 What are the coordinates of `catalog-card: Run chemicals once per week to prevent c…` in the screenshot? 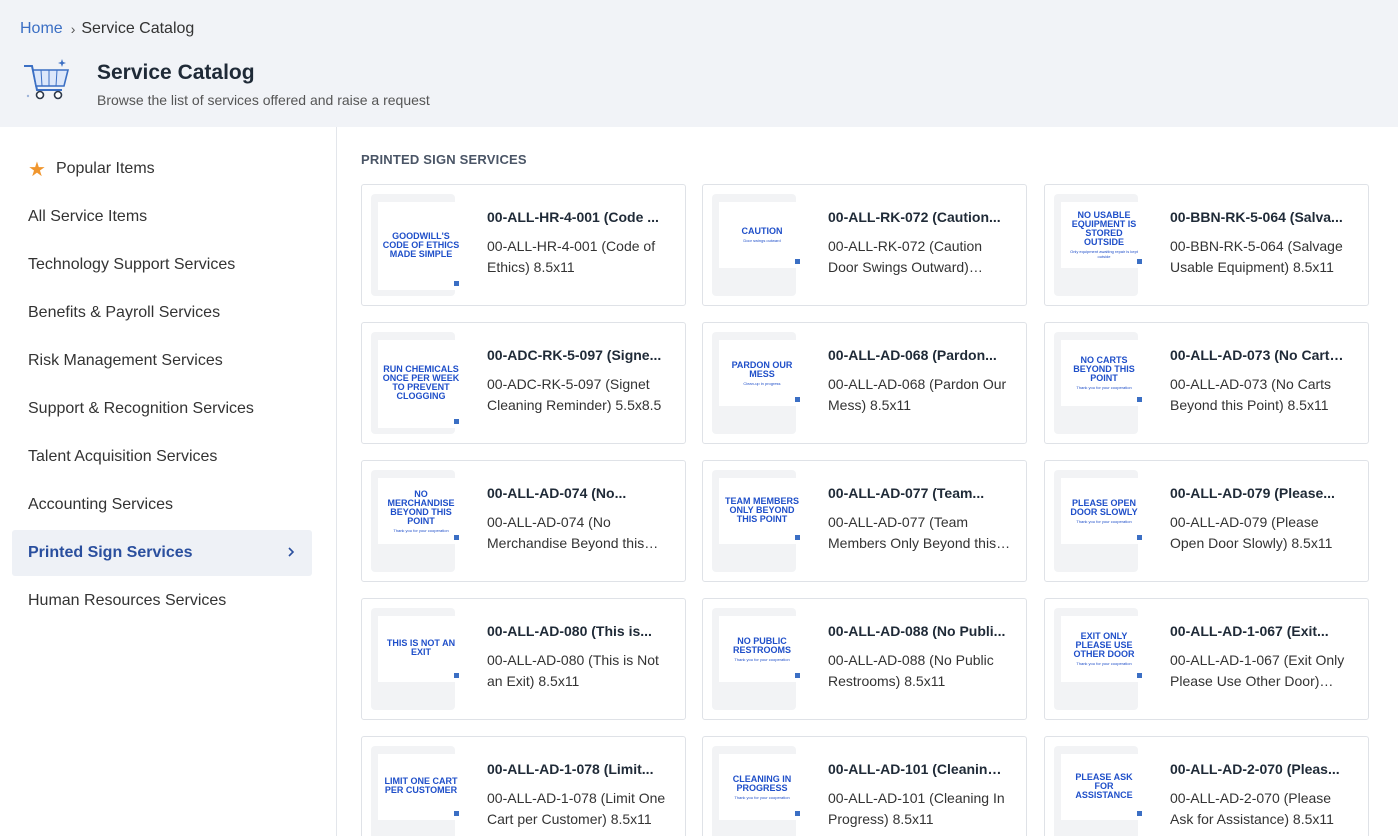 It's located at (523, 383).